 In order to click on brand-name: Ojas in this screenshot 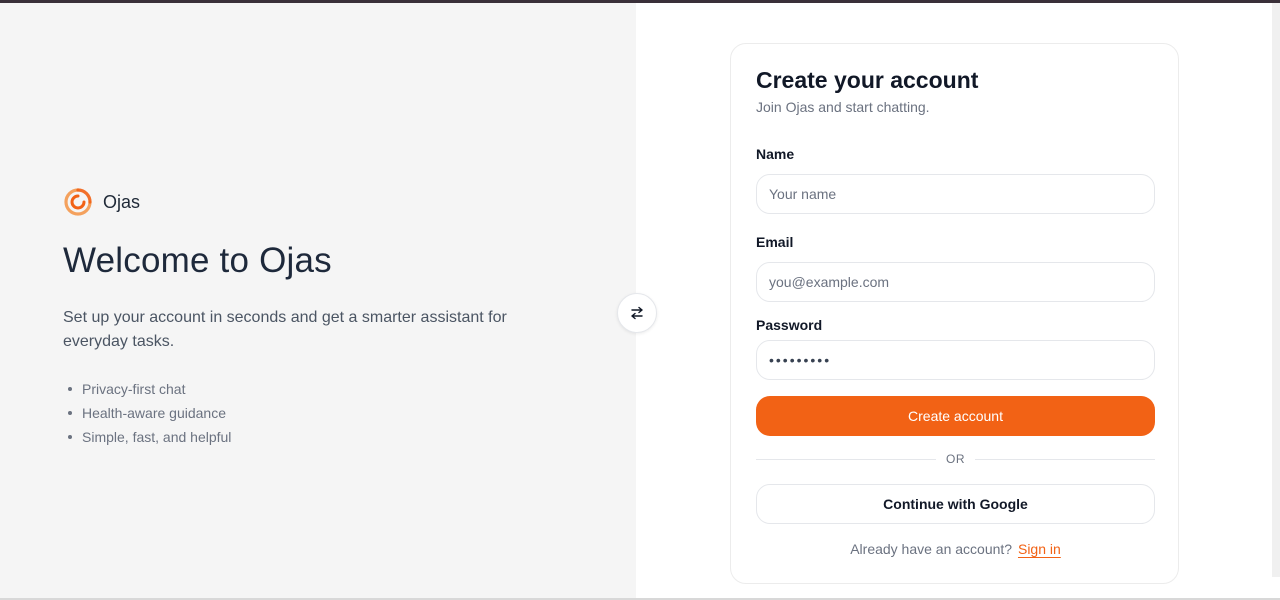, I will do `click(122, 201)`.